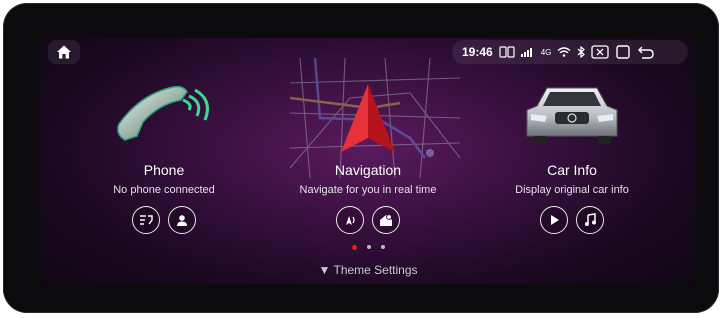  I want to click on contacts-icon, so click(182, 220).